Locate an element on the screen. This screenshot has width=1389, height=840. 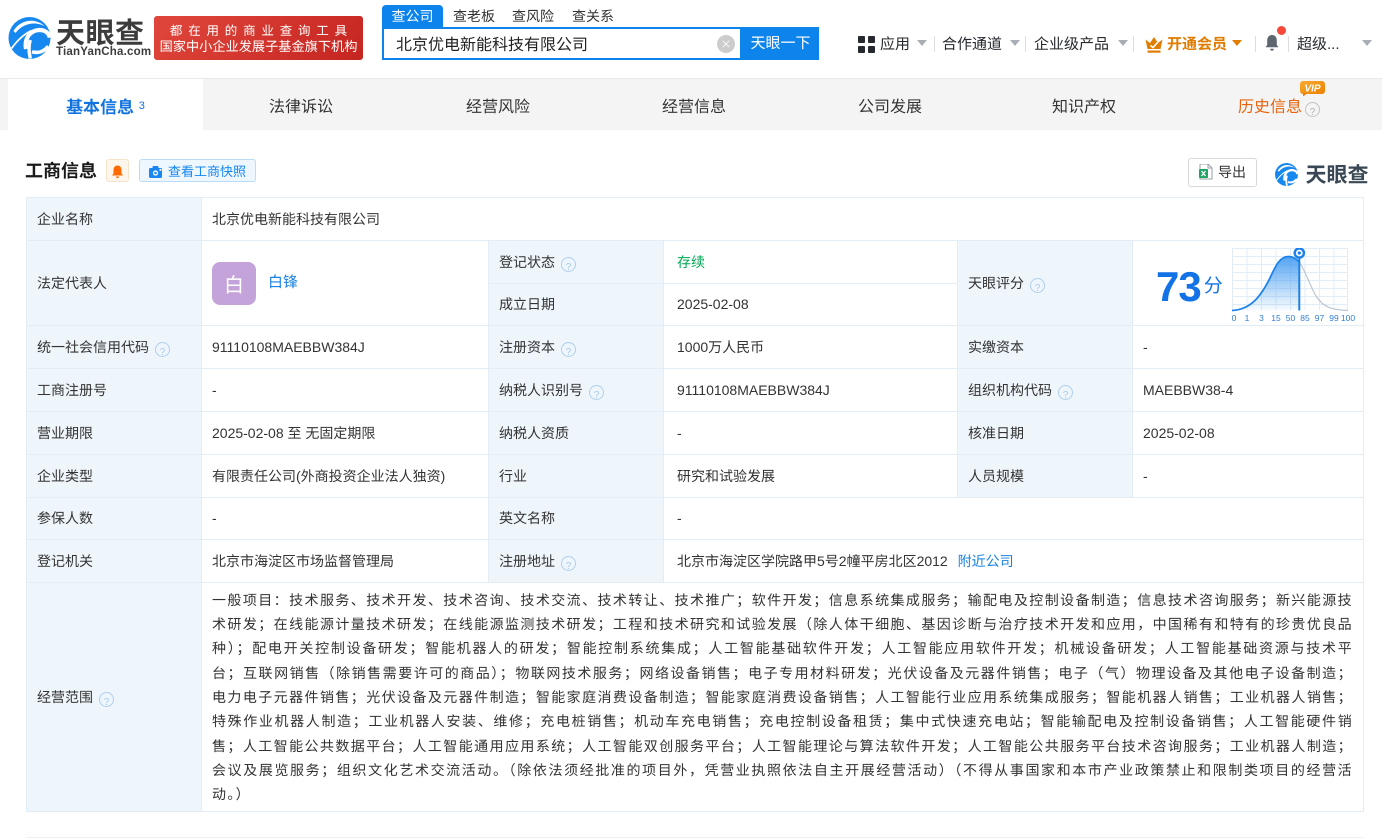
svg-text: 1 is located at coordinates (1247, 318).